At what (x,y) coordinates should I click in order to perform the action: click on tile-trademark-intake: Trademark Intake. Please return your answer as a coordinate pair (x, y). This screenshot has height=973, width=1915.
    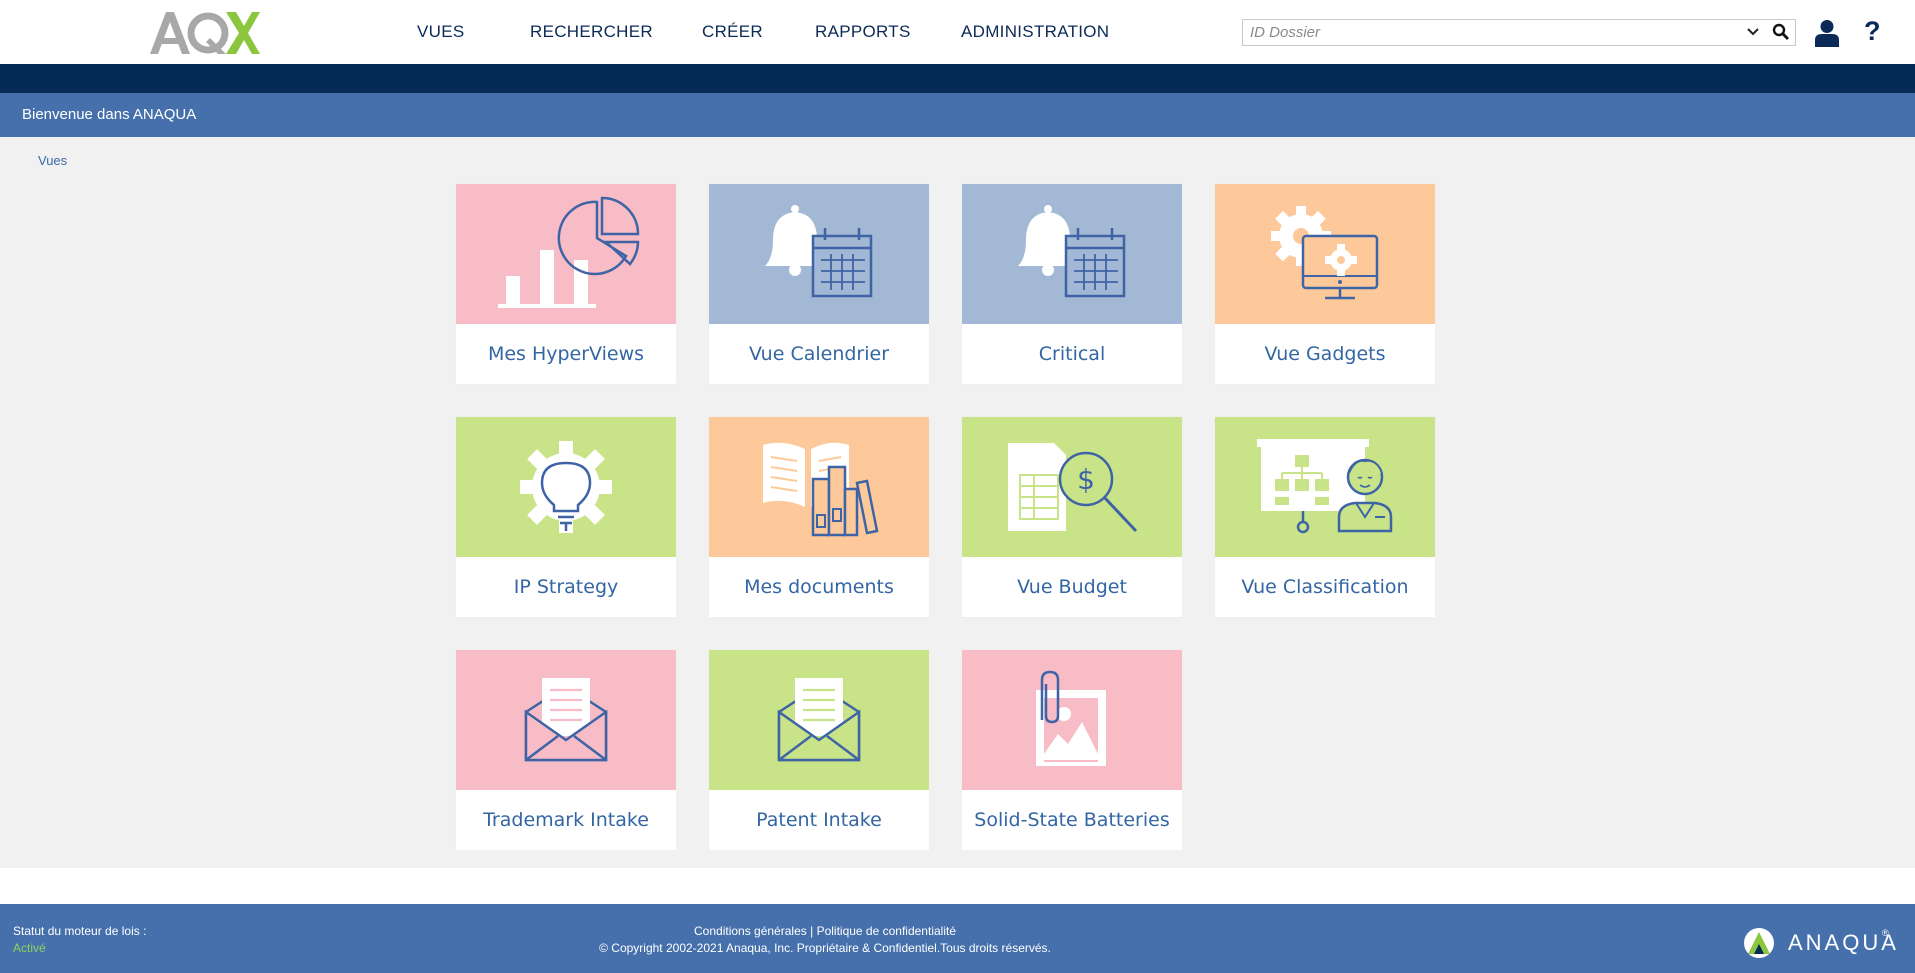
    Looking at the image, I should click on (566, 750).